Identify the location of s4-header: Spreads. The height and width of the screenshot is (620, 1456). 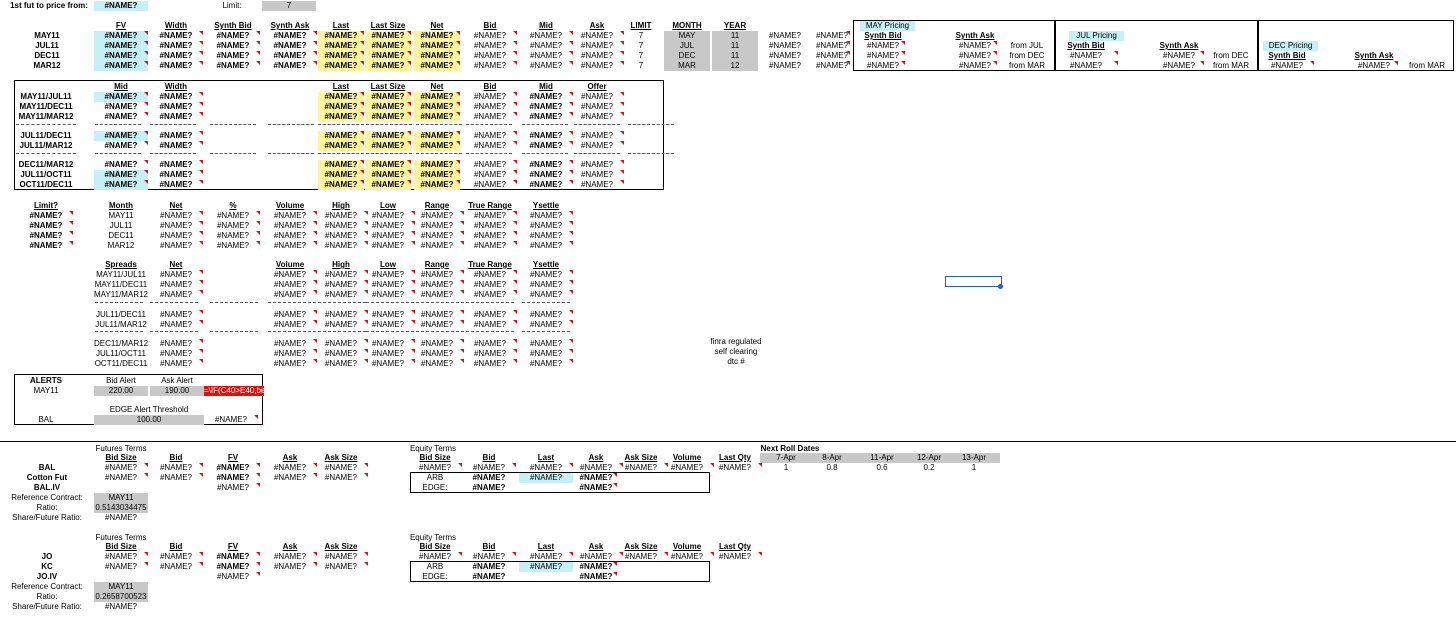
(121, 265).